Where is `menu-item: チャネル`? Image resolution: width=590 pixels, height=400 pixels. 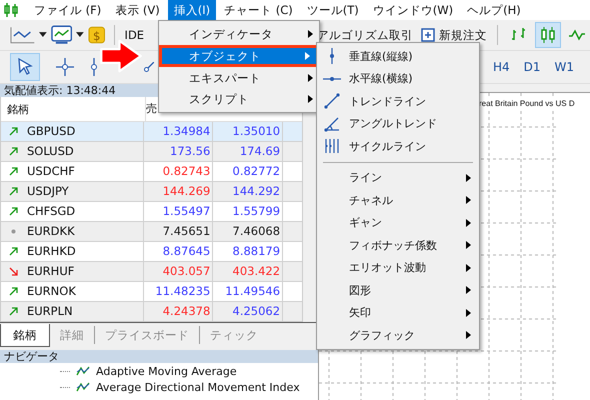 menu-item: チャネル is located at coordinates (398, 200).